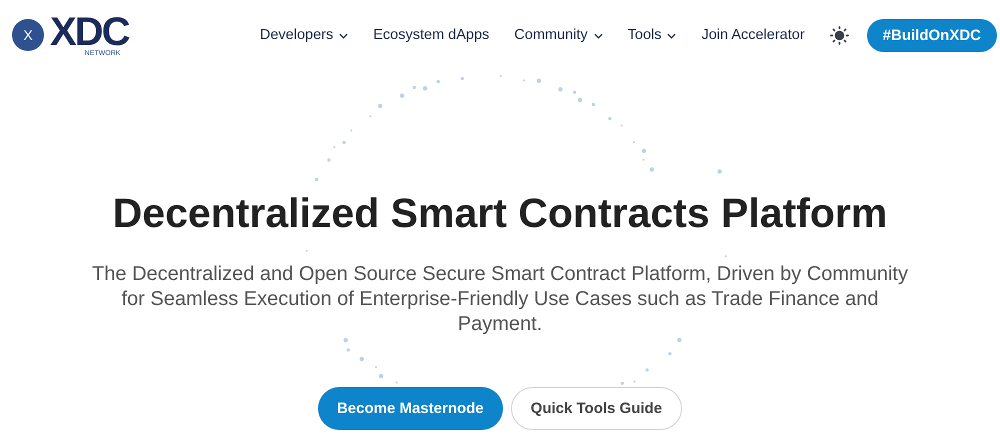  Describe the element at coordinates (596, 408) in the screenshot. I see `quick-tools-guide-button: Quick Tools Guide` at that location.